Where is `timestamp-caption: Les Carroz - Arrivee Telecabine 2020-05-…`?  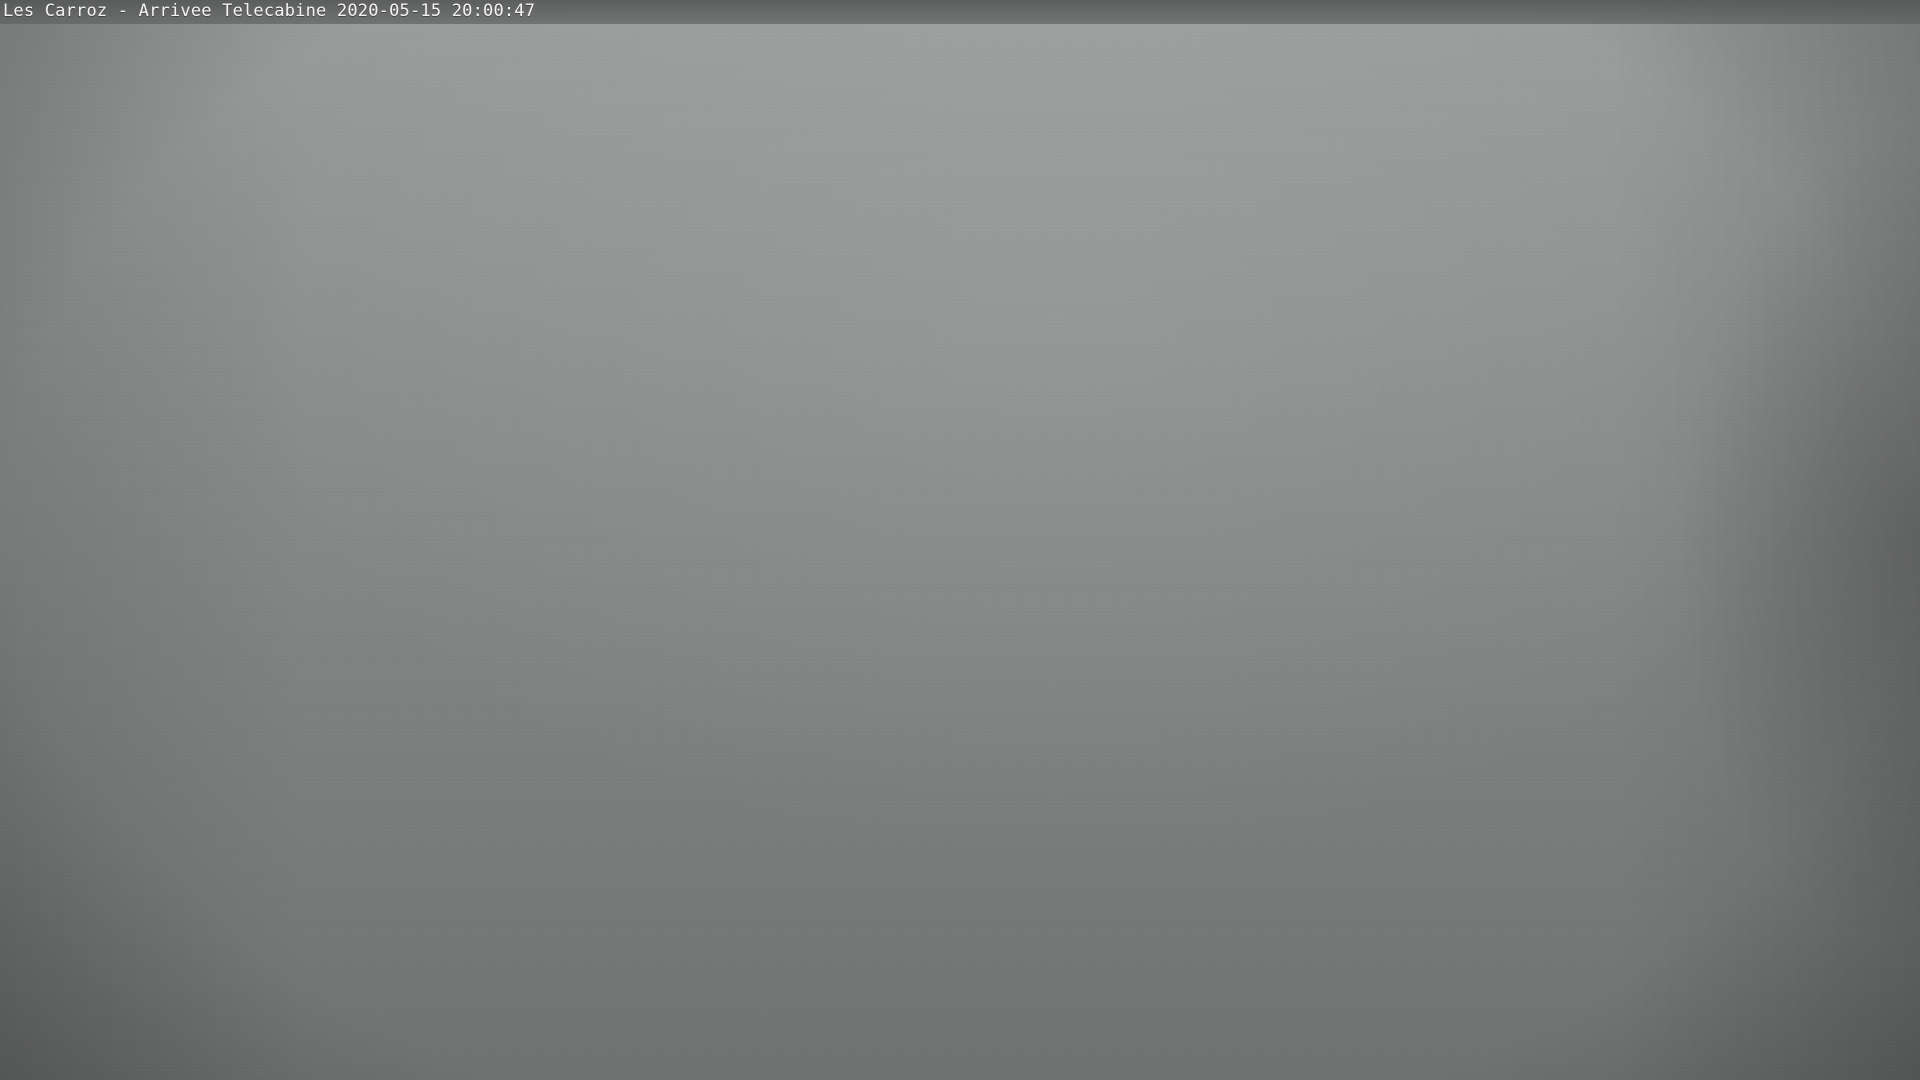 timestamp-caption: Les Carroz - Arrivee Telecabine 2020-05-… is located at coordinates (269, 11).